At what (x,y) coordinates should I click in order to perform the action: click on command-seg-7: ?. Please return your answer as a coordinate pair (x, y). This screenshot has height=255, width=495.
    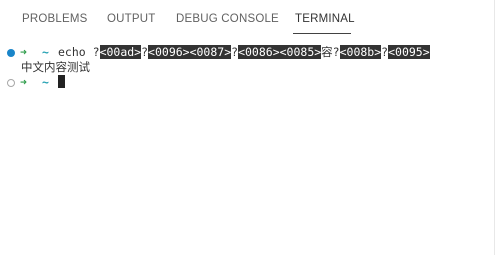
    Looking at the image, I should click on (336, 52).